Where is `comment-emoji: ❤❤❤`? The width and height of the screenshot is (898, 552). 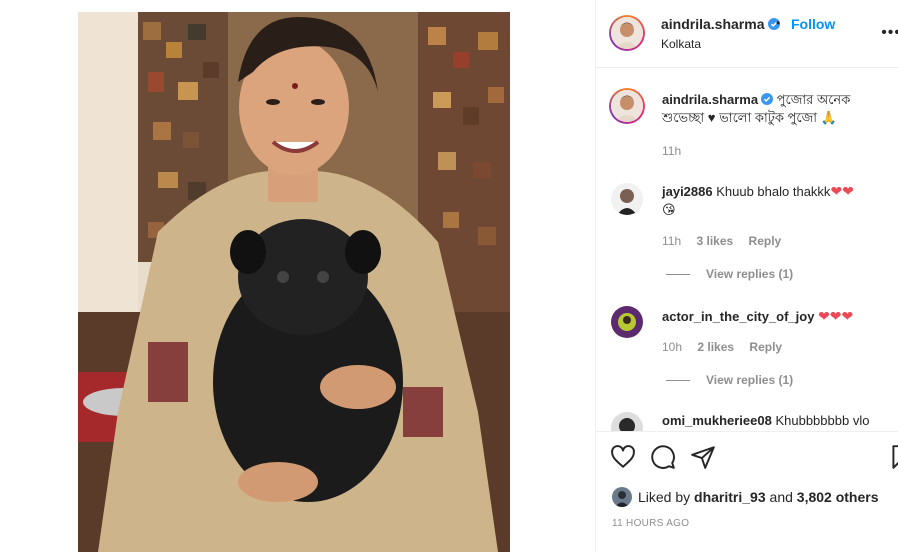
comment-emoji: ❤❤❤ is located at coordinates (836, 316).